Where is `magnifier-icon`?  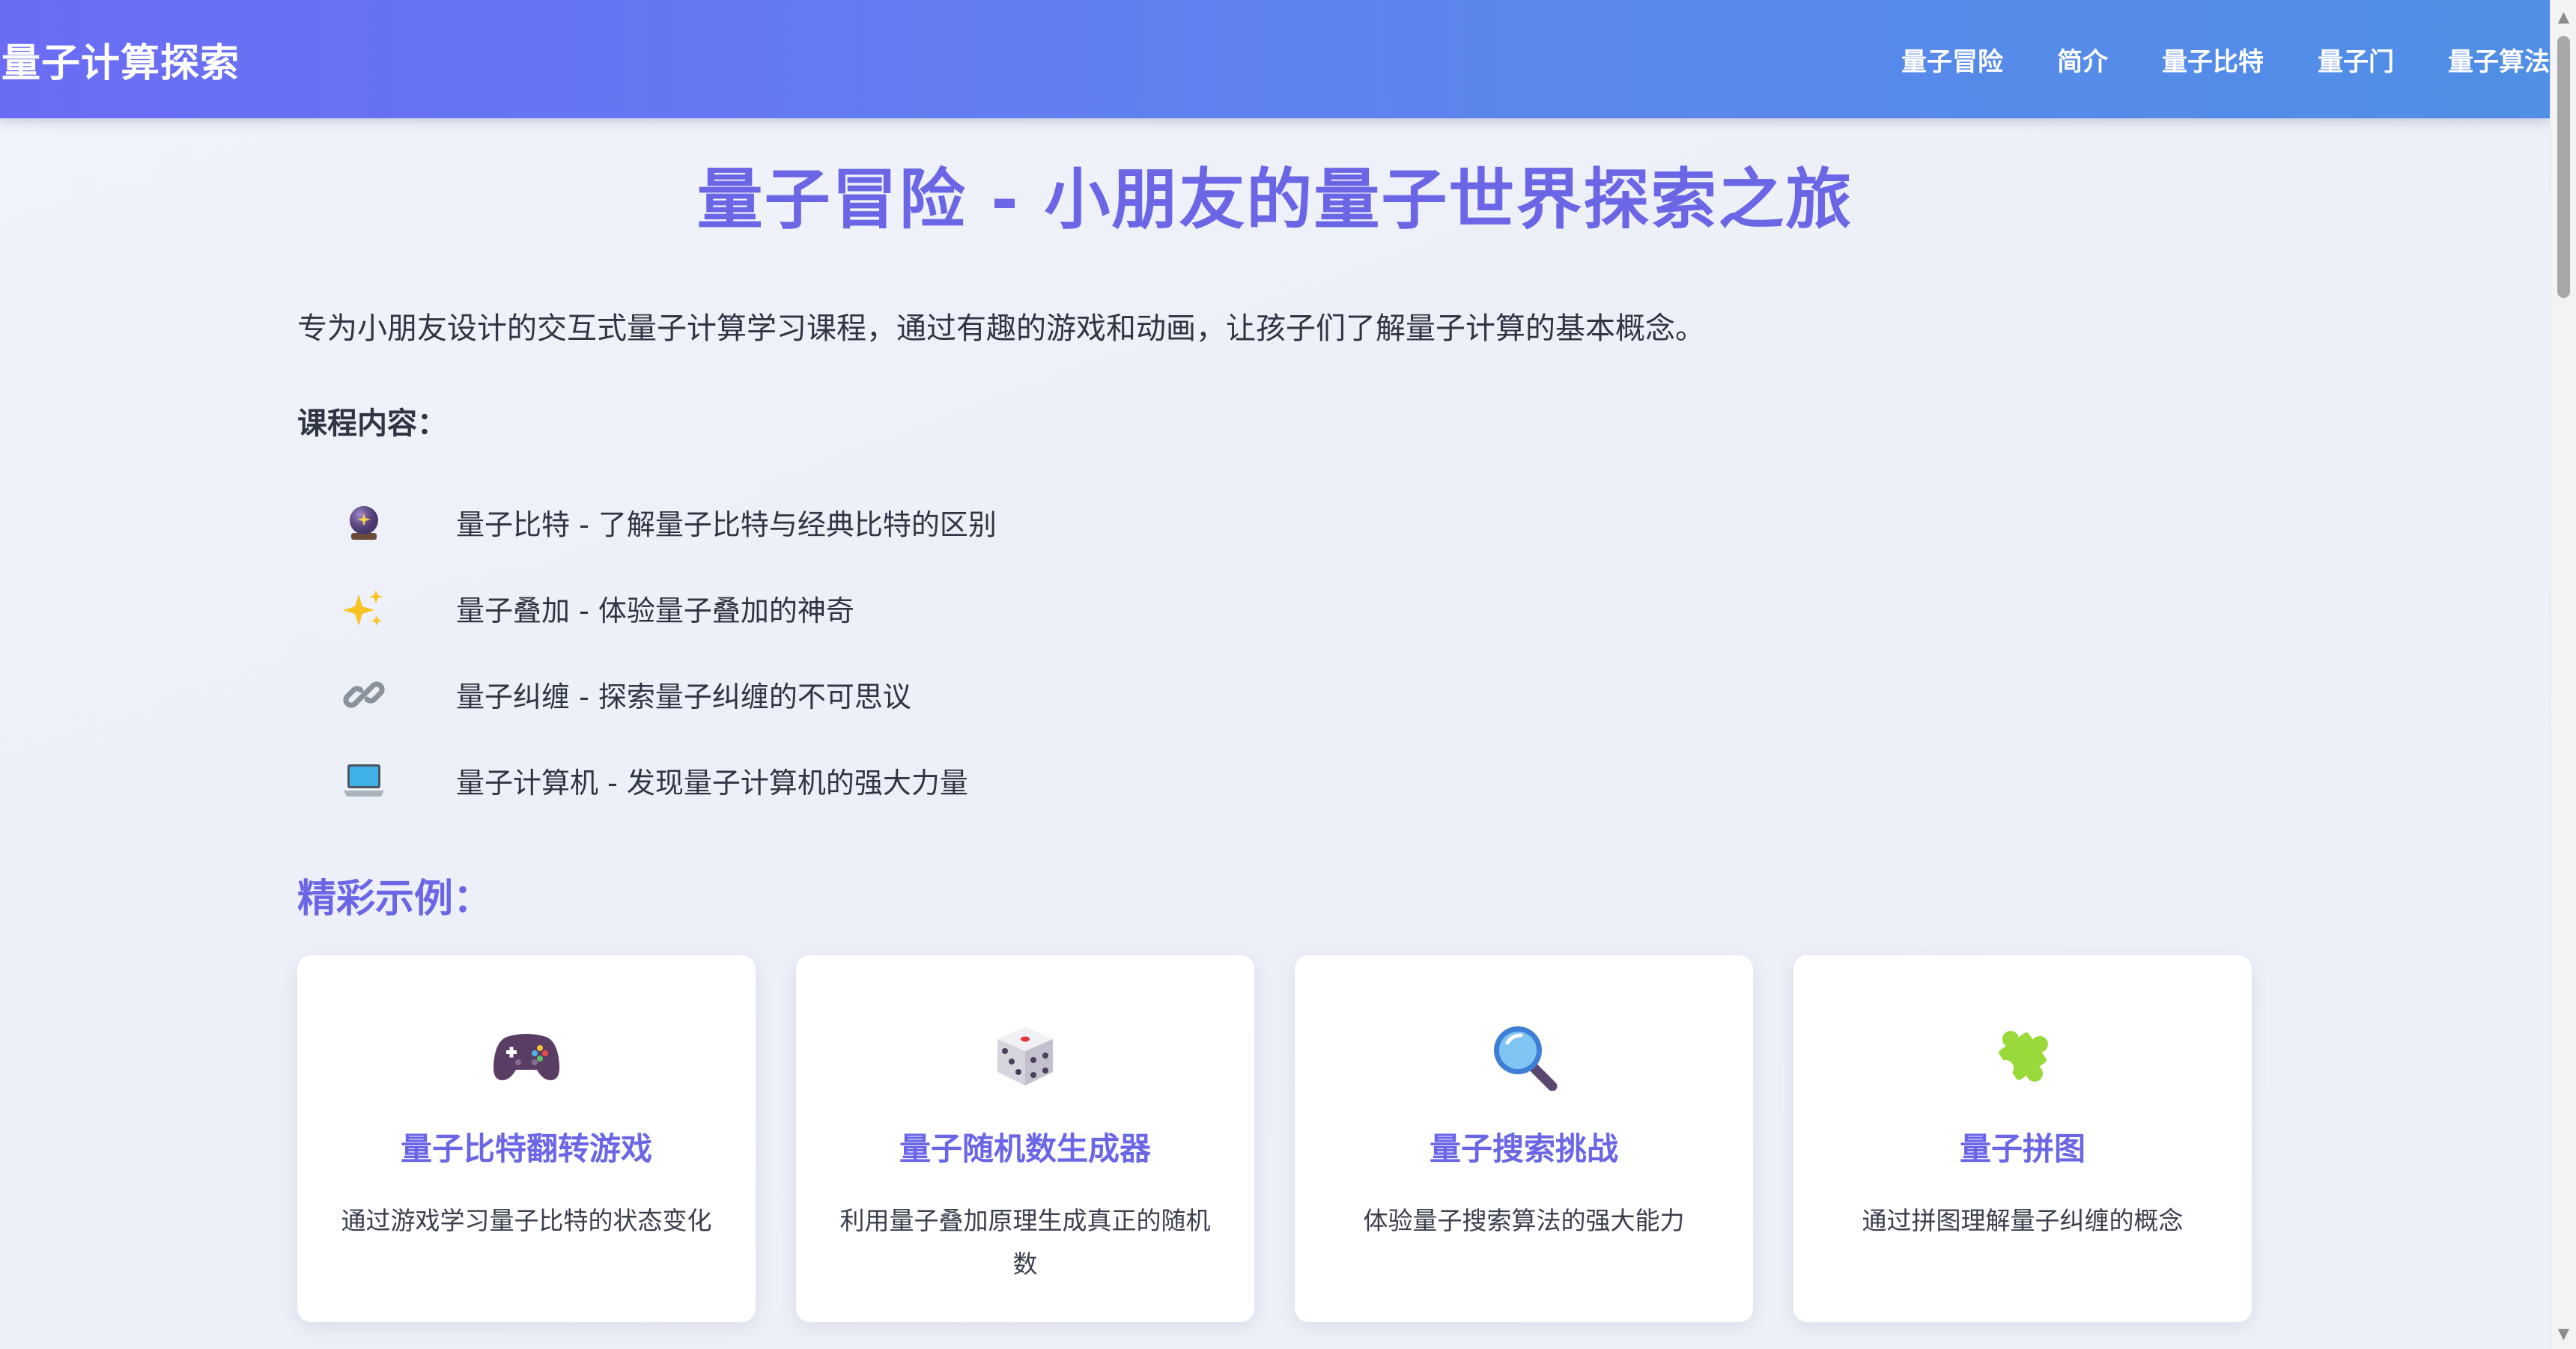
magnifier-icon is located at coordinates (1523, 1056).